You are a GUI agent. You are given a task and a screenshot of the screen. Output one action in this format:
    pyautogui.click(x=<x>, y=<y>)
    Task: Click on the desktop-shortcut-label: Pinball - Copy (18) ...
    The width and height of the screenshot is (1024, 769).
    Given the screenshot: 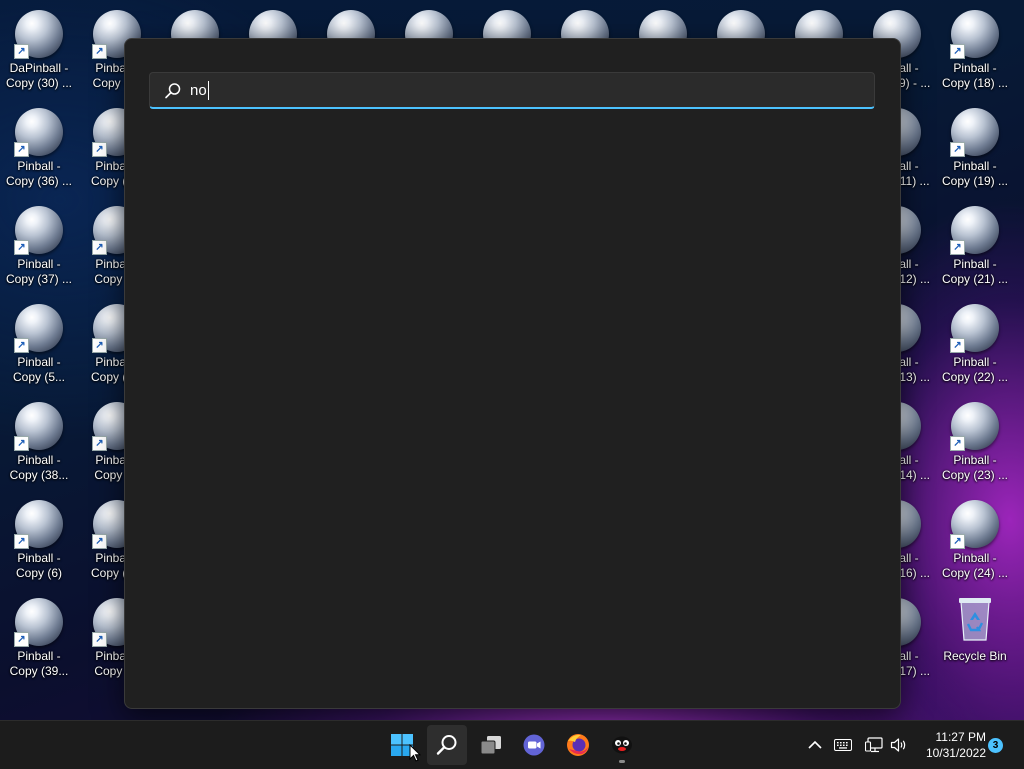 What is the action you would take?
    pyautogui.click(x=975, y=75)
    